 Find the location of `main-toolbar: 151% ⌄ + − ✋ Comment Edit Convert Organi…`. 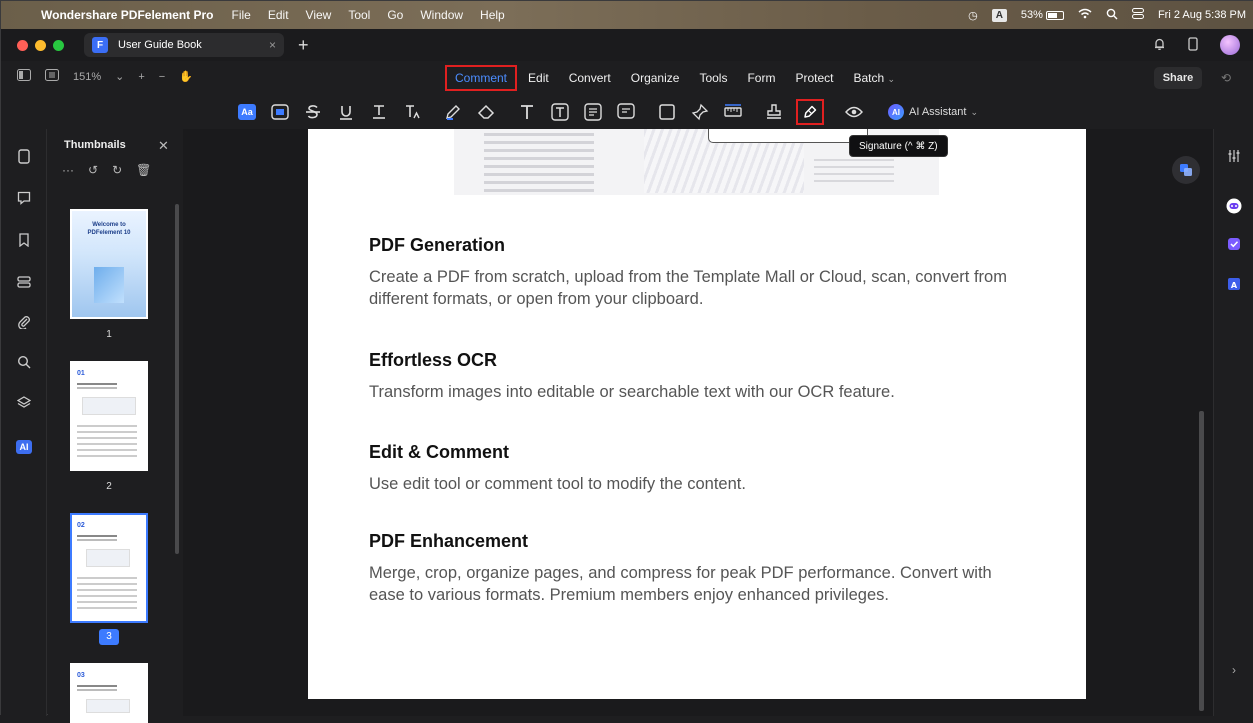

main-toolbar: 151% ⌄ + − ✋ Comment Edit Convert Organi… is located at coordinates (627, 78).